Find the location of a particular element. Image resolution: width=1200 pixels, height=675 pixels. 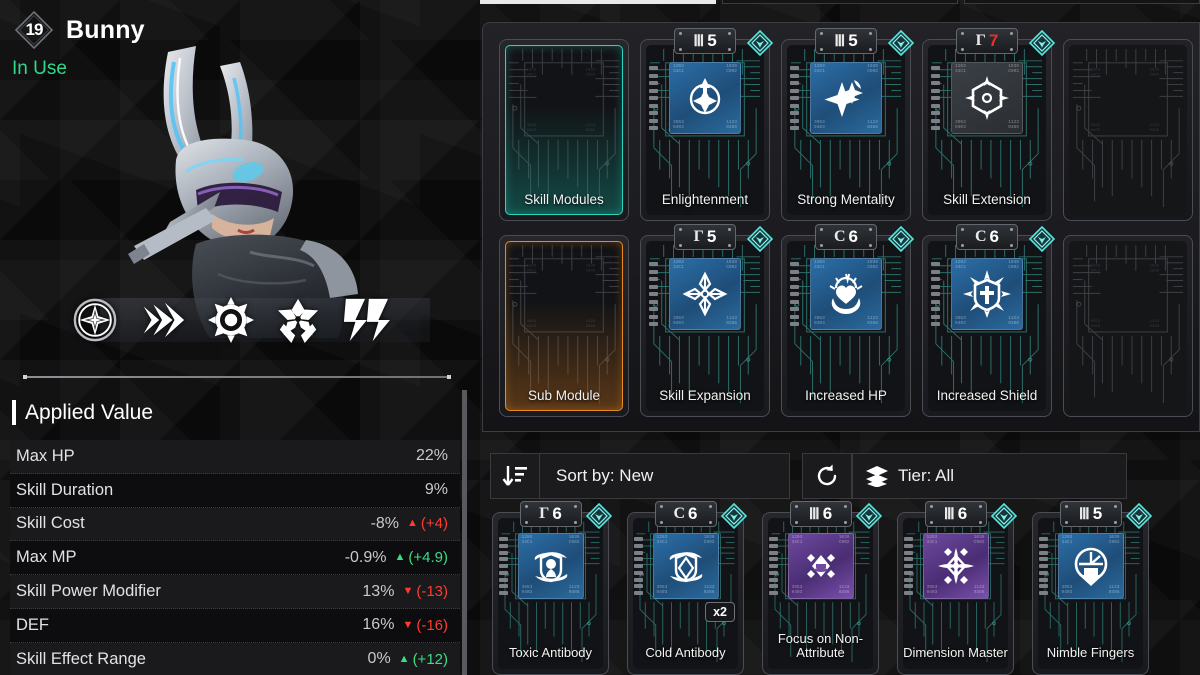

stat-delta: ▼ (-16) is located at coordinates (425, 625).